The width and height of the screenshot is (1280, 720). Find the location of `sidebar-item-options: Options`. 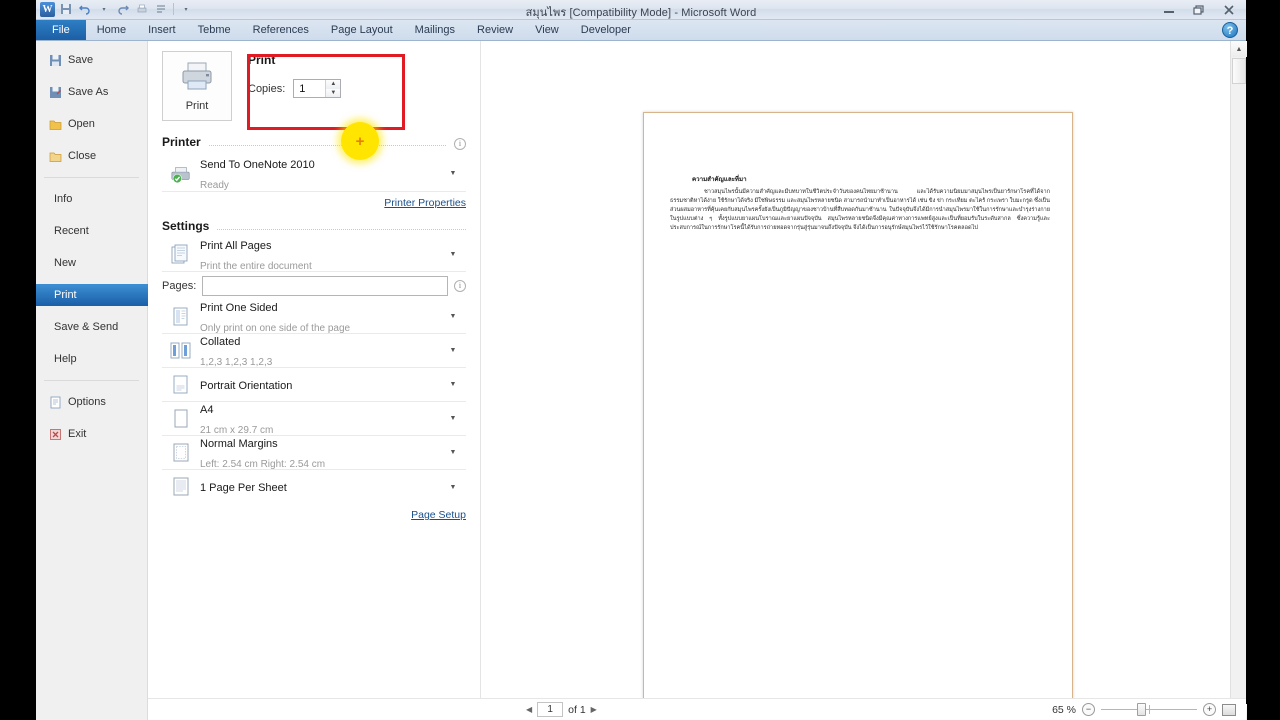

sidebar-item-options: Options is located at coordinates (91, 402).